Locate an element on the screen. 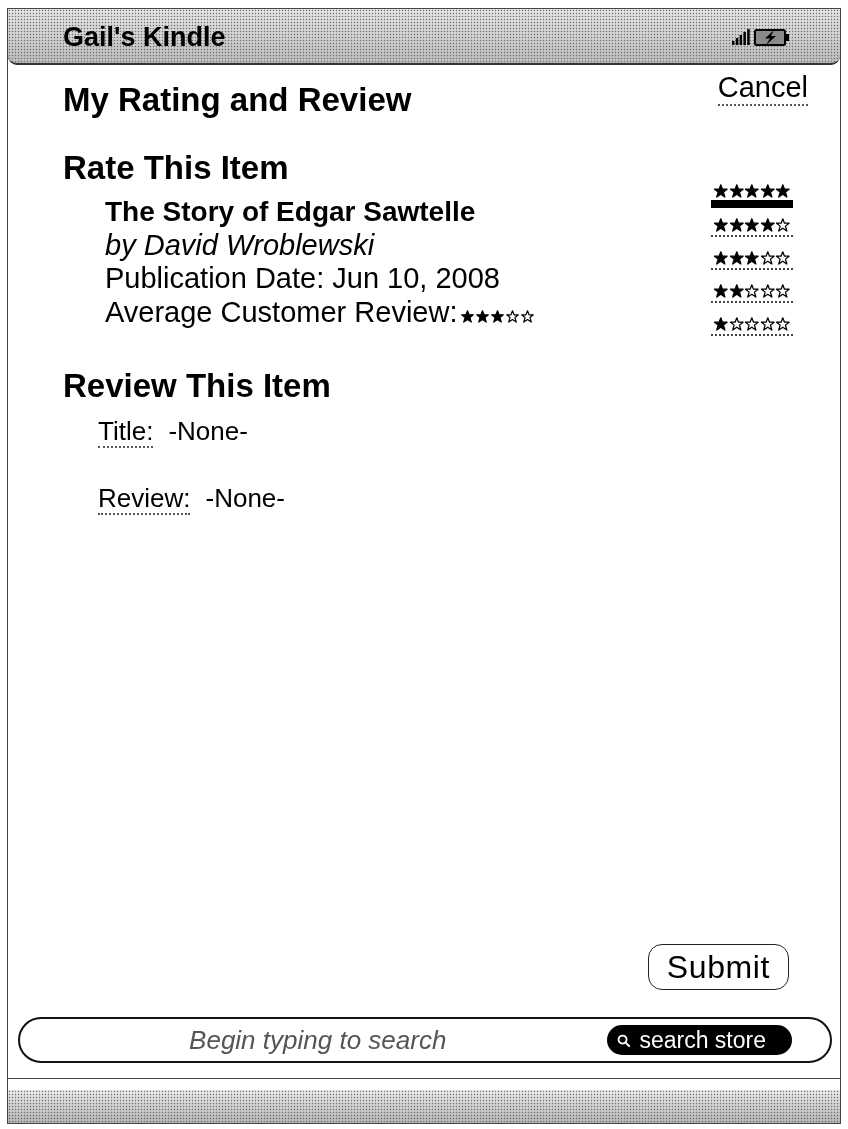 This screenshot has width=848, height=1129. average-review-label: Average Customer Review: is located at coordinates (281, 312).